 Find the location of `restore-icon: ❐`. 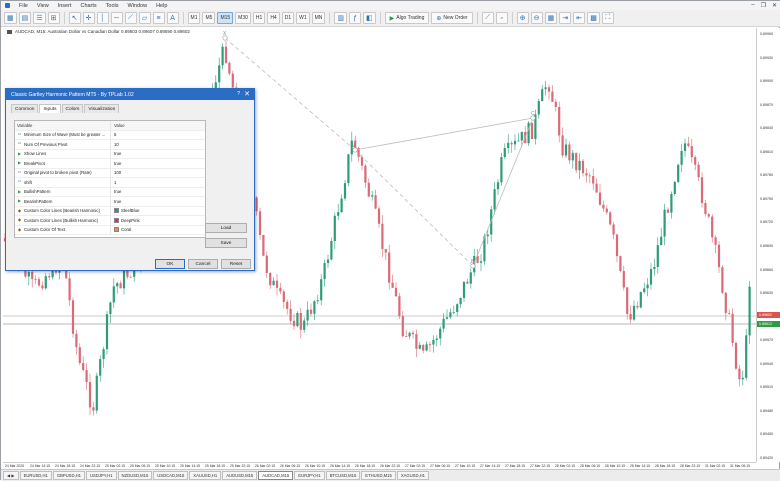

restore-icon: ❐ is located at coordinates (763, 5).